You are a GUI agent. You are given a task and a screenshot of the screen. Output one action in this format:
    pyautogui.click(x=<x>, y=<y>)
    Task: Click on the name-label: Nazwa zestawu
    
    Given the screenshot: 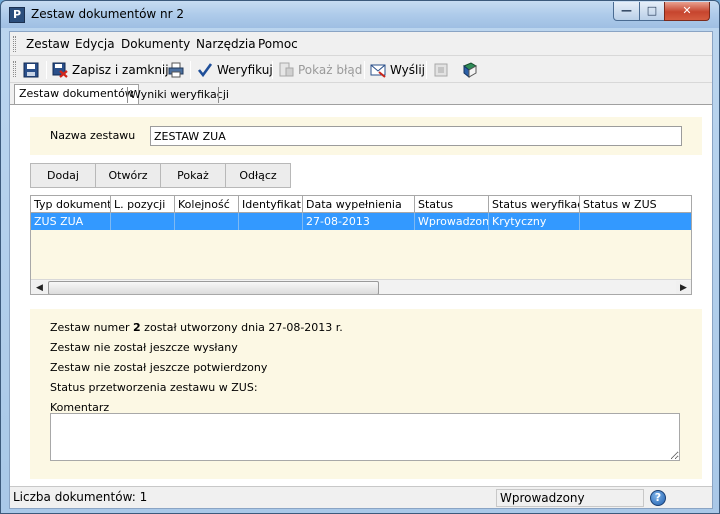 What is the action you would take?
    pyautogui.click(x=93, y=135)
    